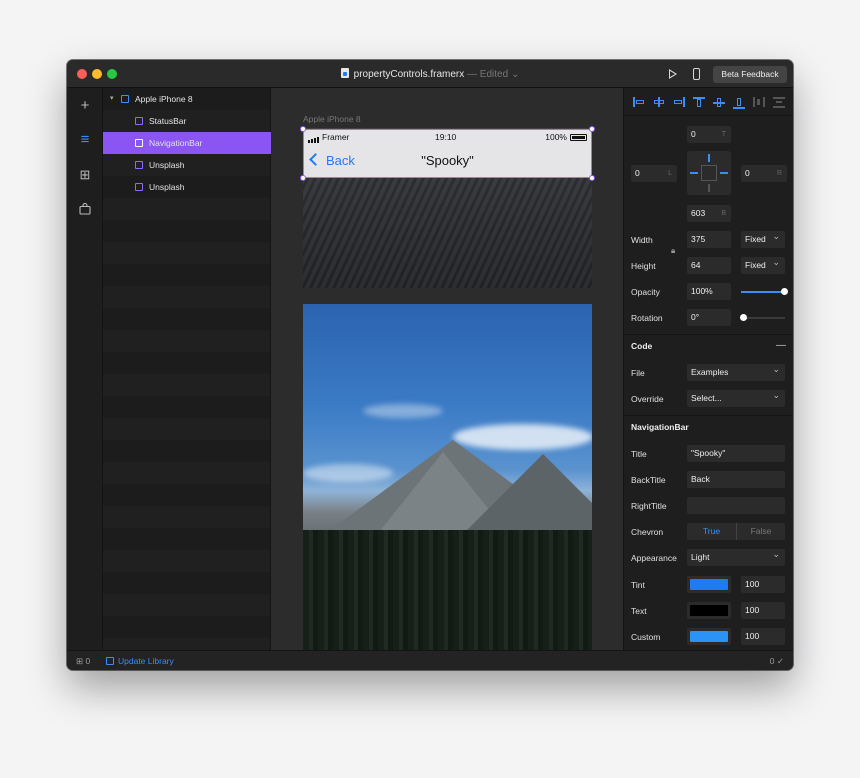 The width and height of the screenshot is (860, 778). I want to click on align-center-horizontal-icon, so click(659, 102).